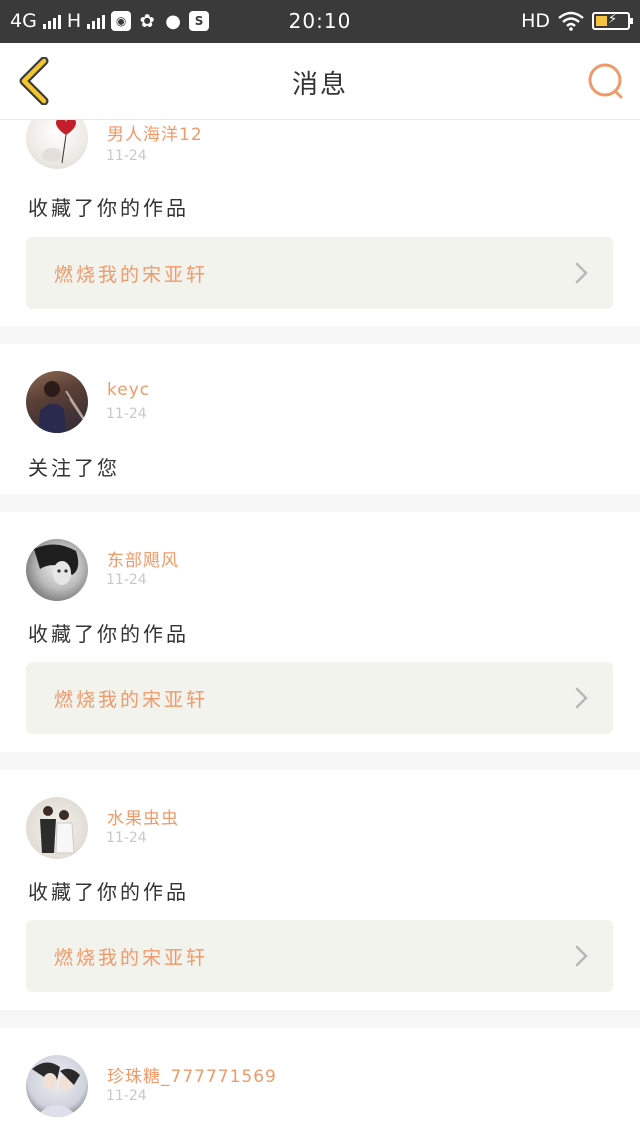  Describe the element at coordinates (606, 81) in the screenshot. I see `search-icon` at that location.